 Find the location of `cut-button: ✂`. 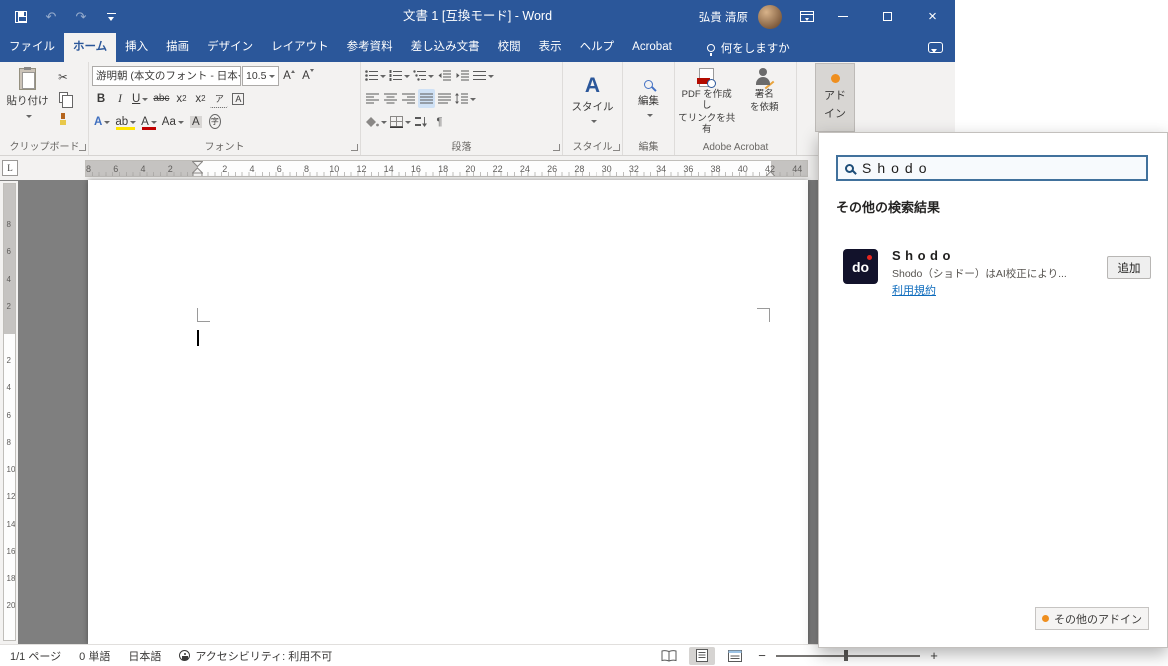

cut-button: ✂ is located at coordinates (63, 76).